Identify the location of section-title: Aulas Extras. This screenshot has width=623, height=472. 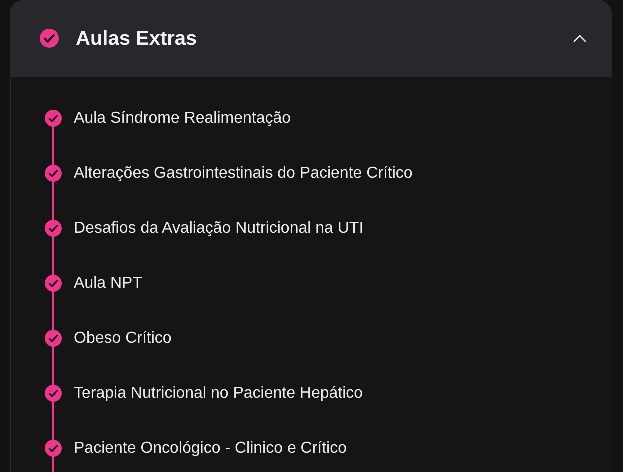
(137, 39).